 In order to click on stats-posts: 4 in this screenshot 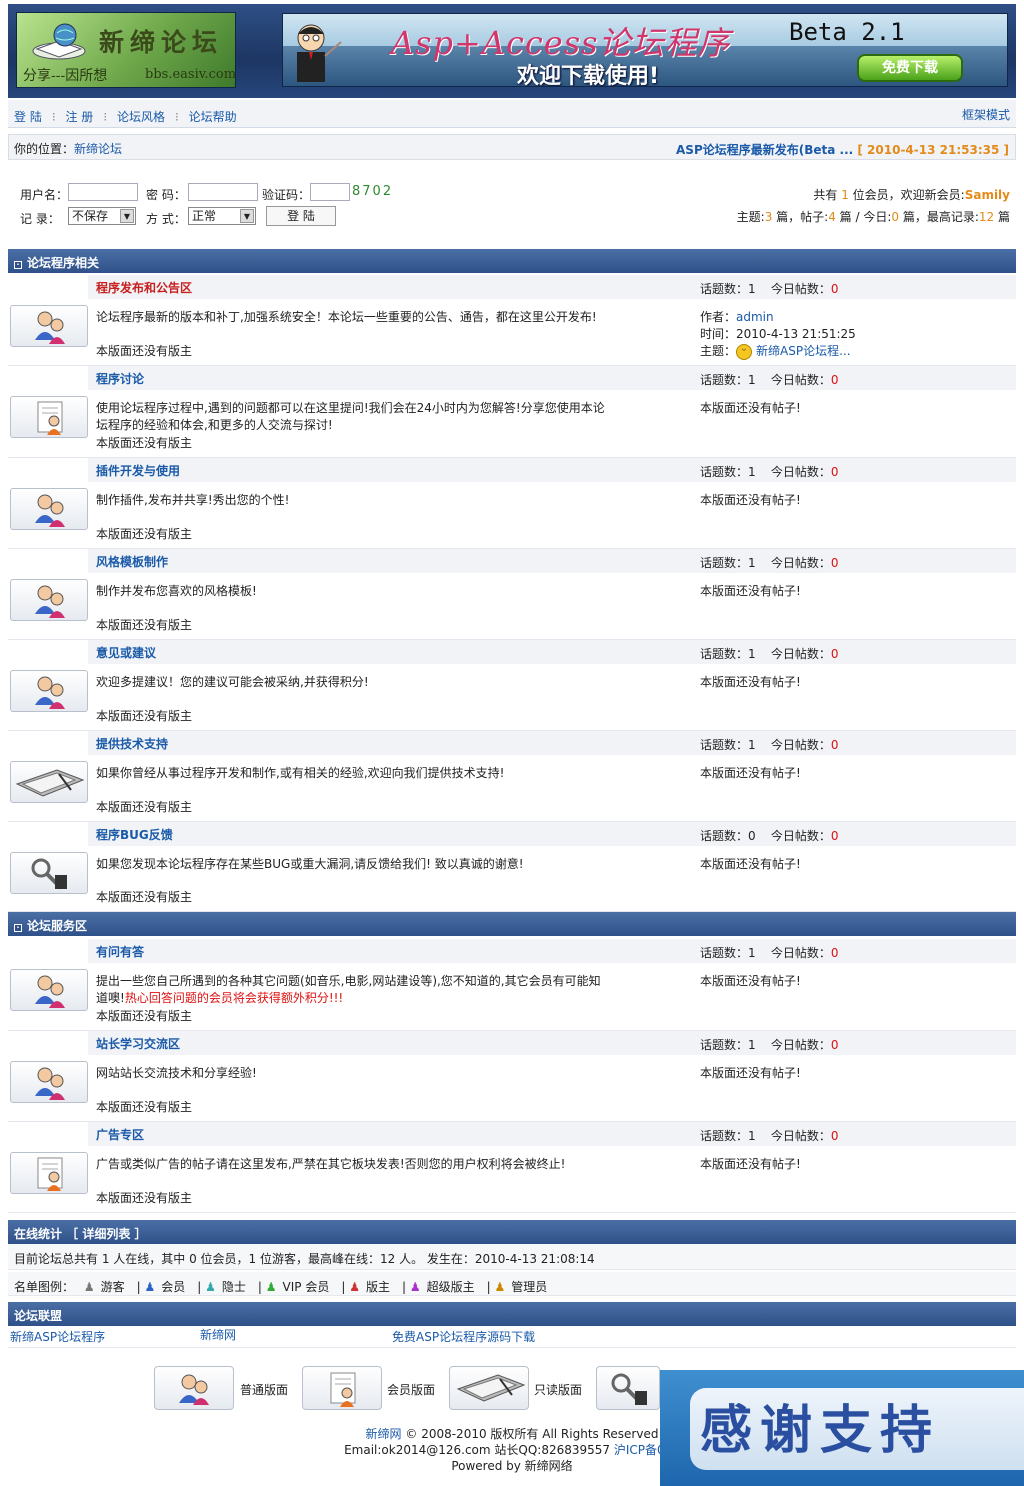, I will do `click(832, 217)`.